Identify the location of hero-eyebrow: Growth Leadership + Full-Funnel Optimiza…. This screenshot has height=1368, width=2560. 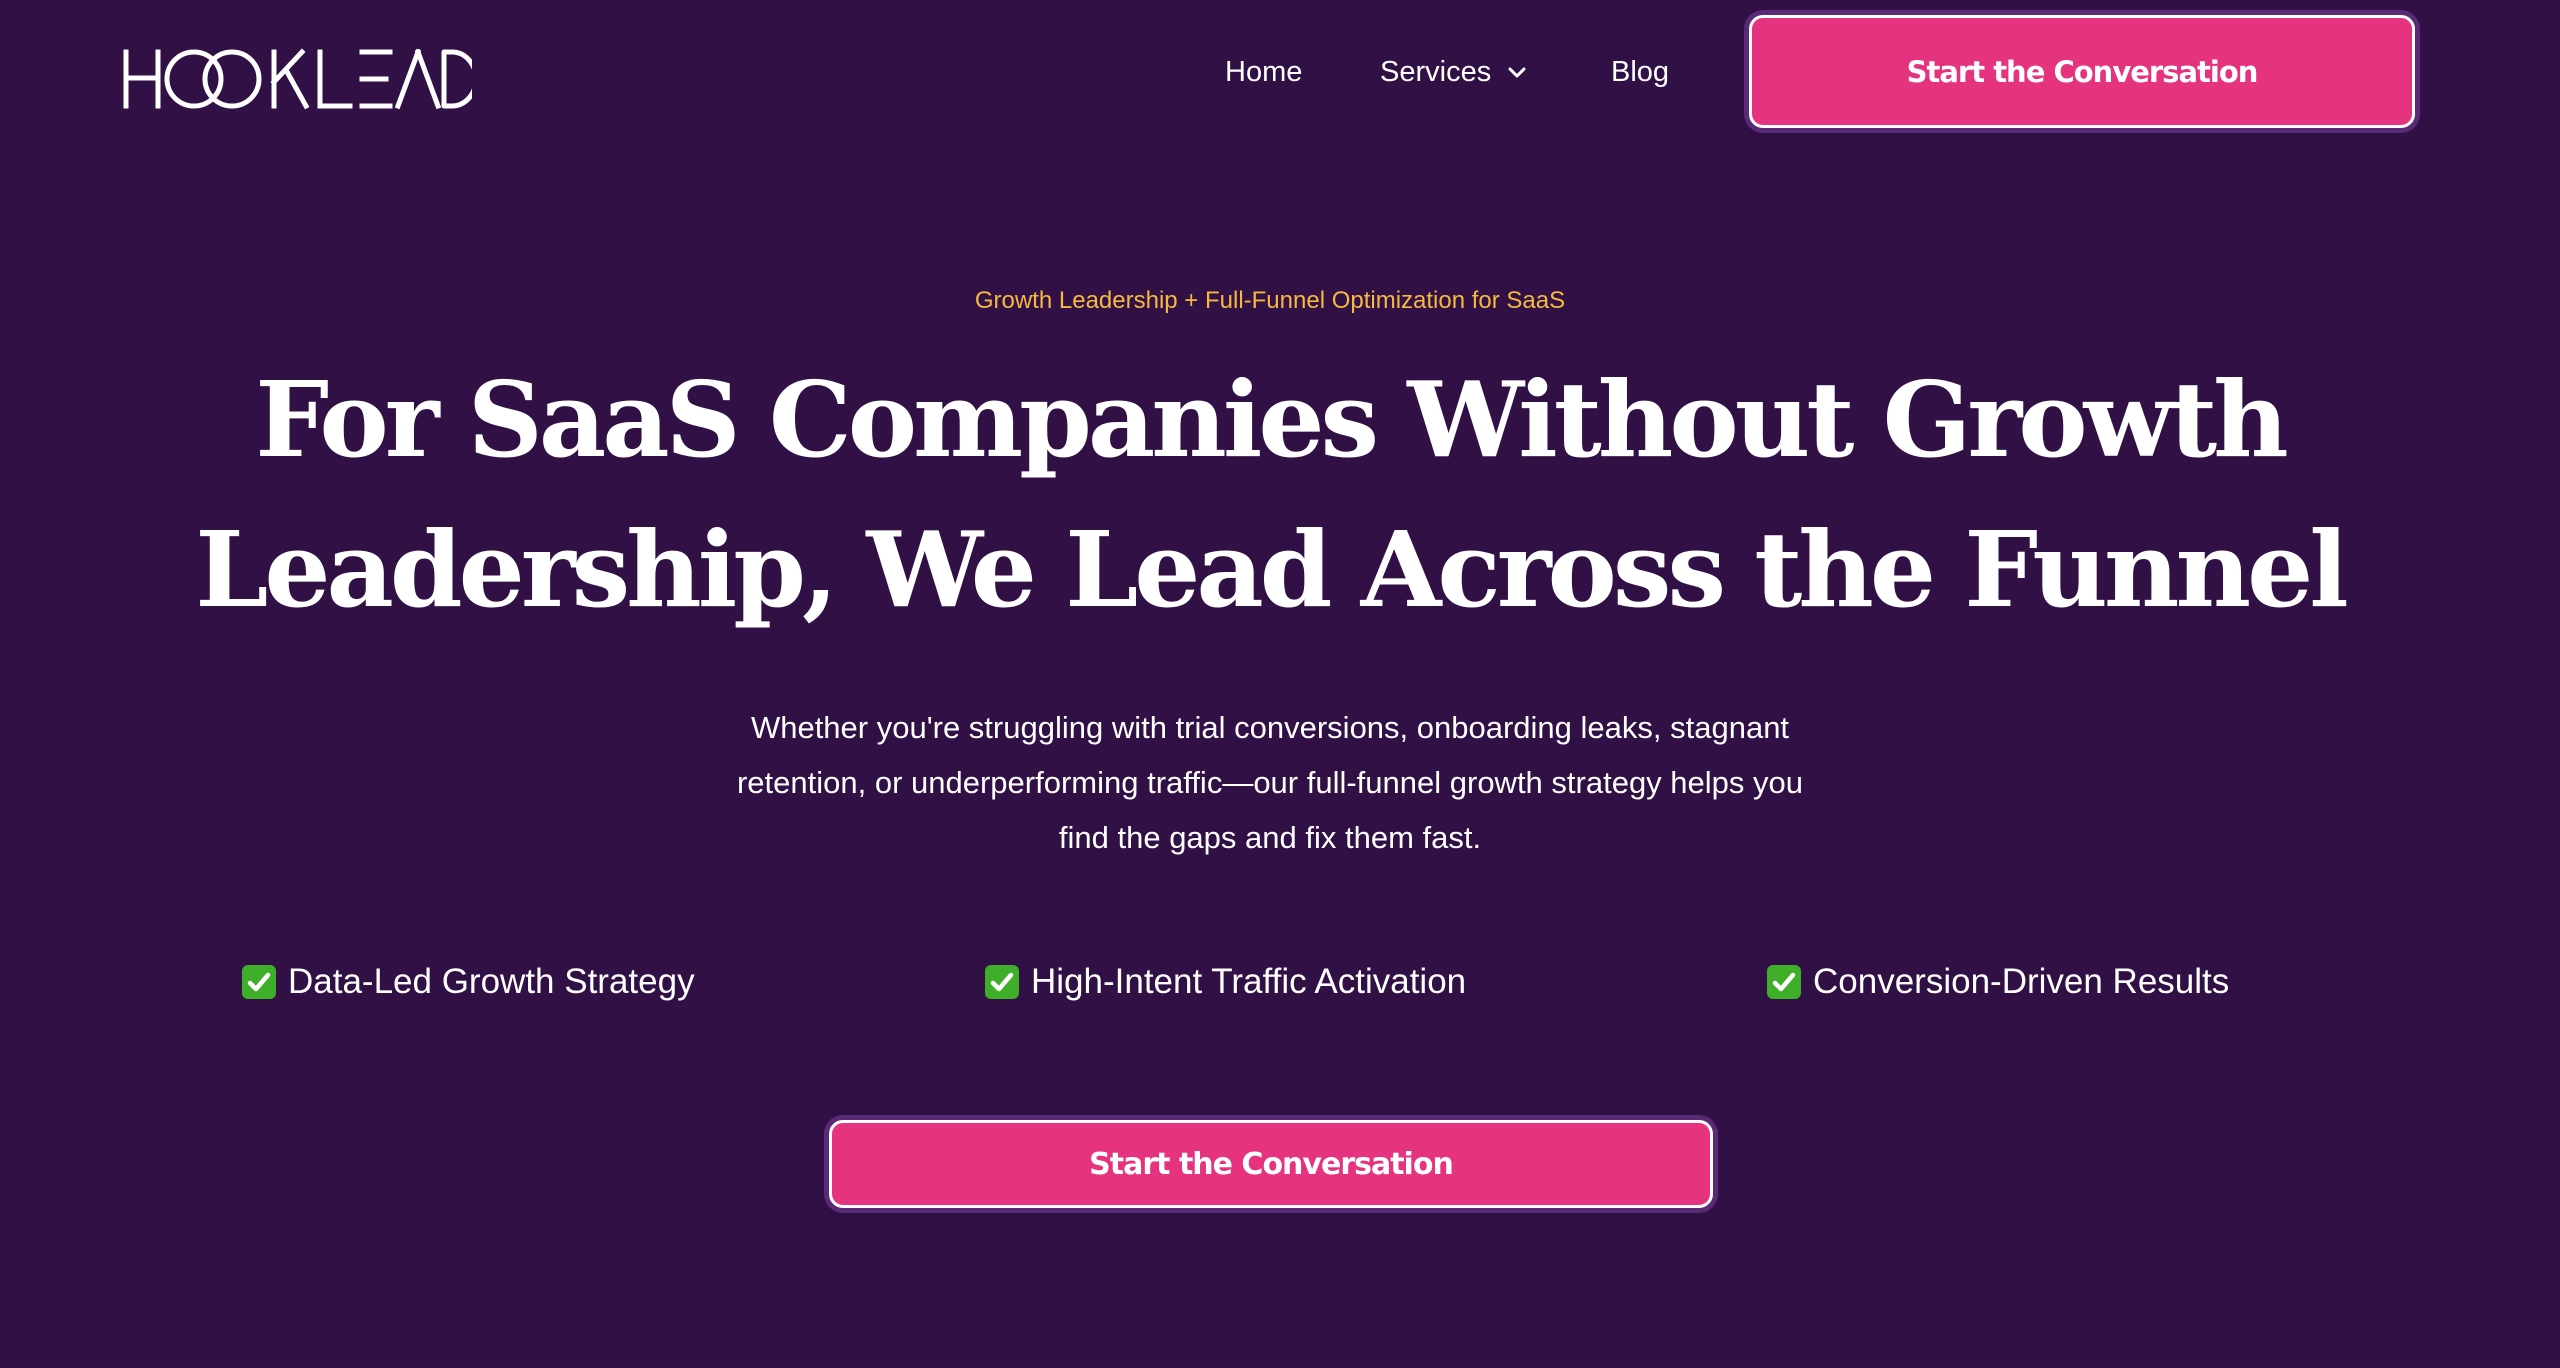
(1270, 300).